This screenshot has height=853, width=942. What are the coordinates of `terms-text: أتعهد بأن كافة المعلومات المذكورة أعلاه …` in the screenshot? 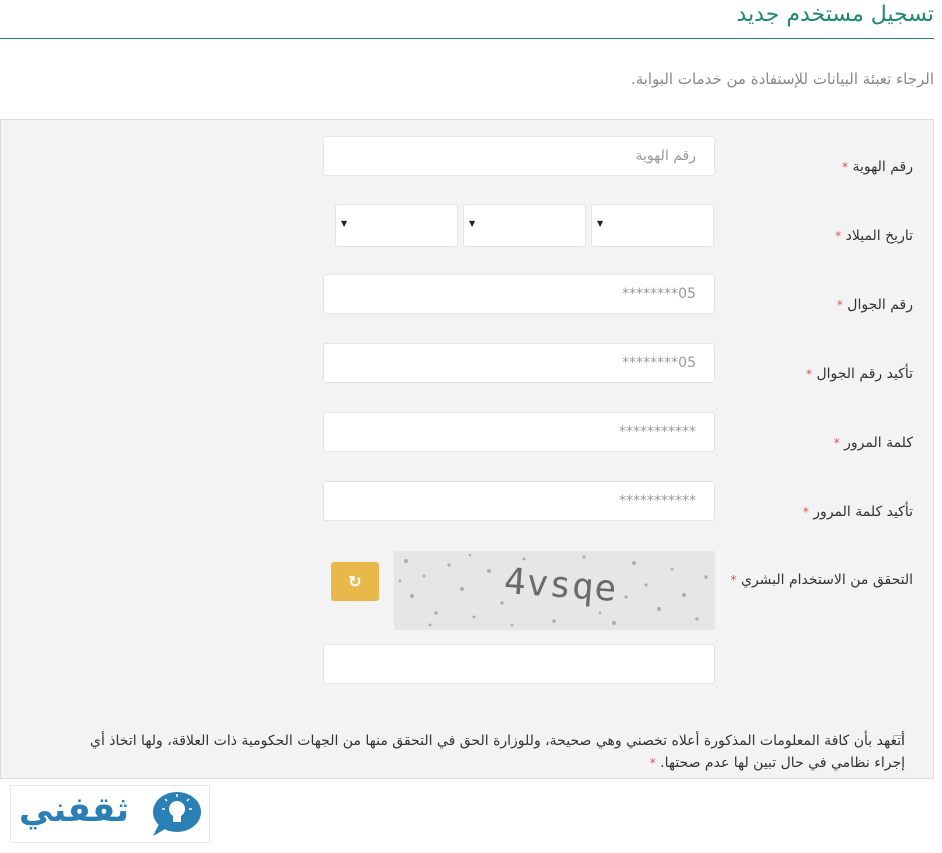 It's located at (497, 752).